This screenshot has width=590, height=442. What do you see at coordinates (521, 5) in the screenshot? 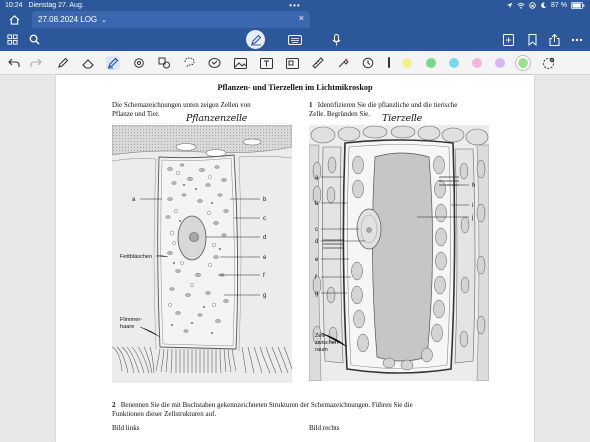
I see `wifi-icon` at bounding box center [521, 5].